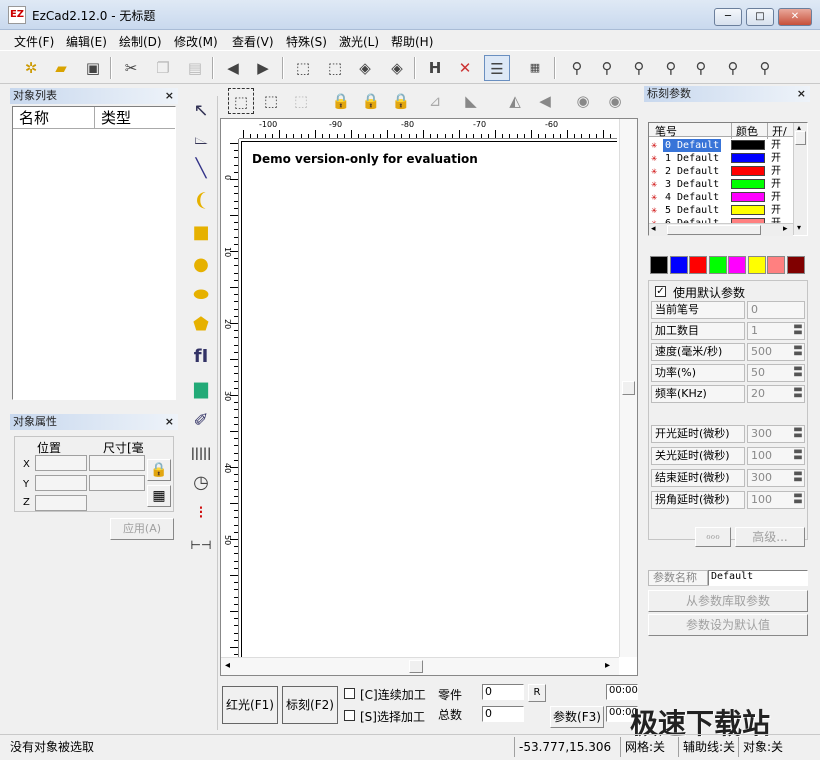 This screenshot has height=760, width=820. I want to click on menu-help: 帮助(H), so click(412, 41).